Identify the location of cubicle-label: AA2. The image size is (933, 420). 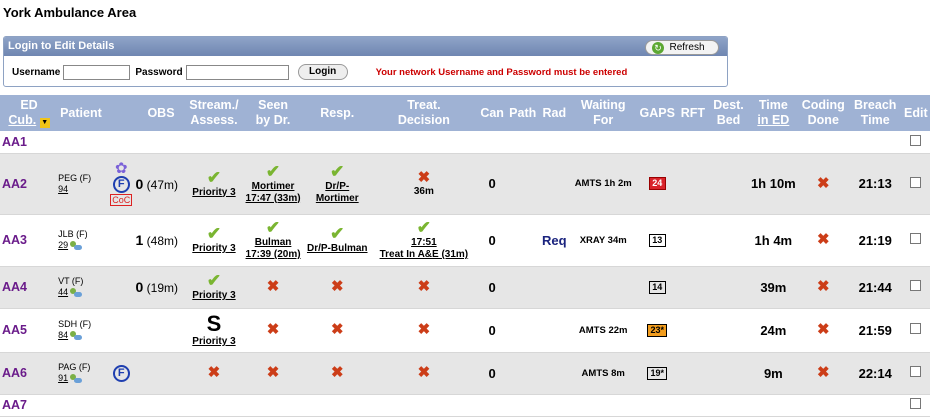
(29, 184).